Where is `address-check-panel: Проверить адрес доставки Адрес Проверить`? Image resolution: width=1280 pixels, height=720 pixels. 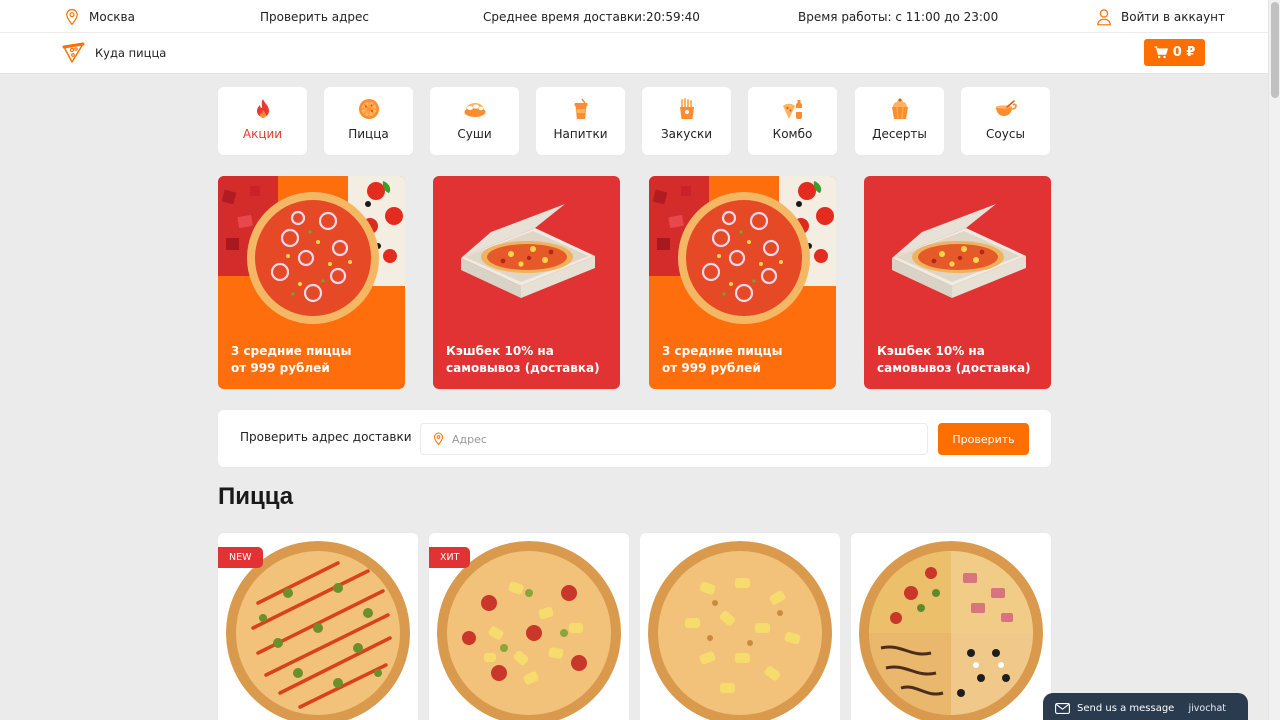
address-check-panel: Проверить адрес доставки Адрес Проверить is located at coordinates (634, 438).